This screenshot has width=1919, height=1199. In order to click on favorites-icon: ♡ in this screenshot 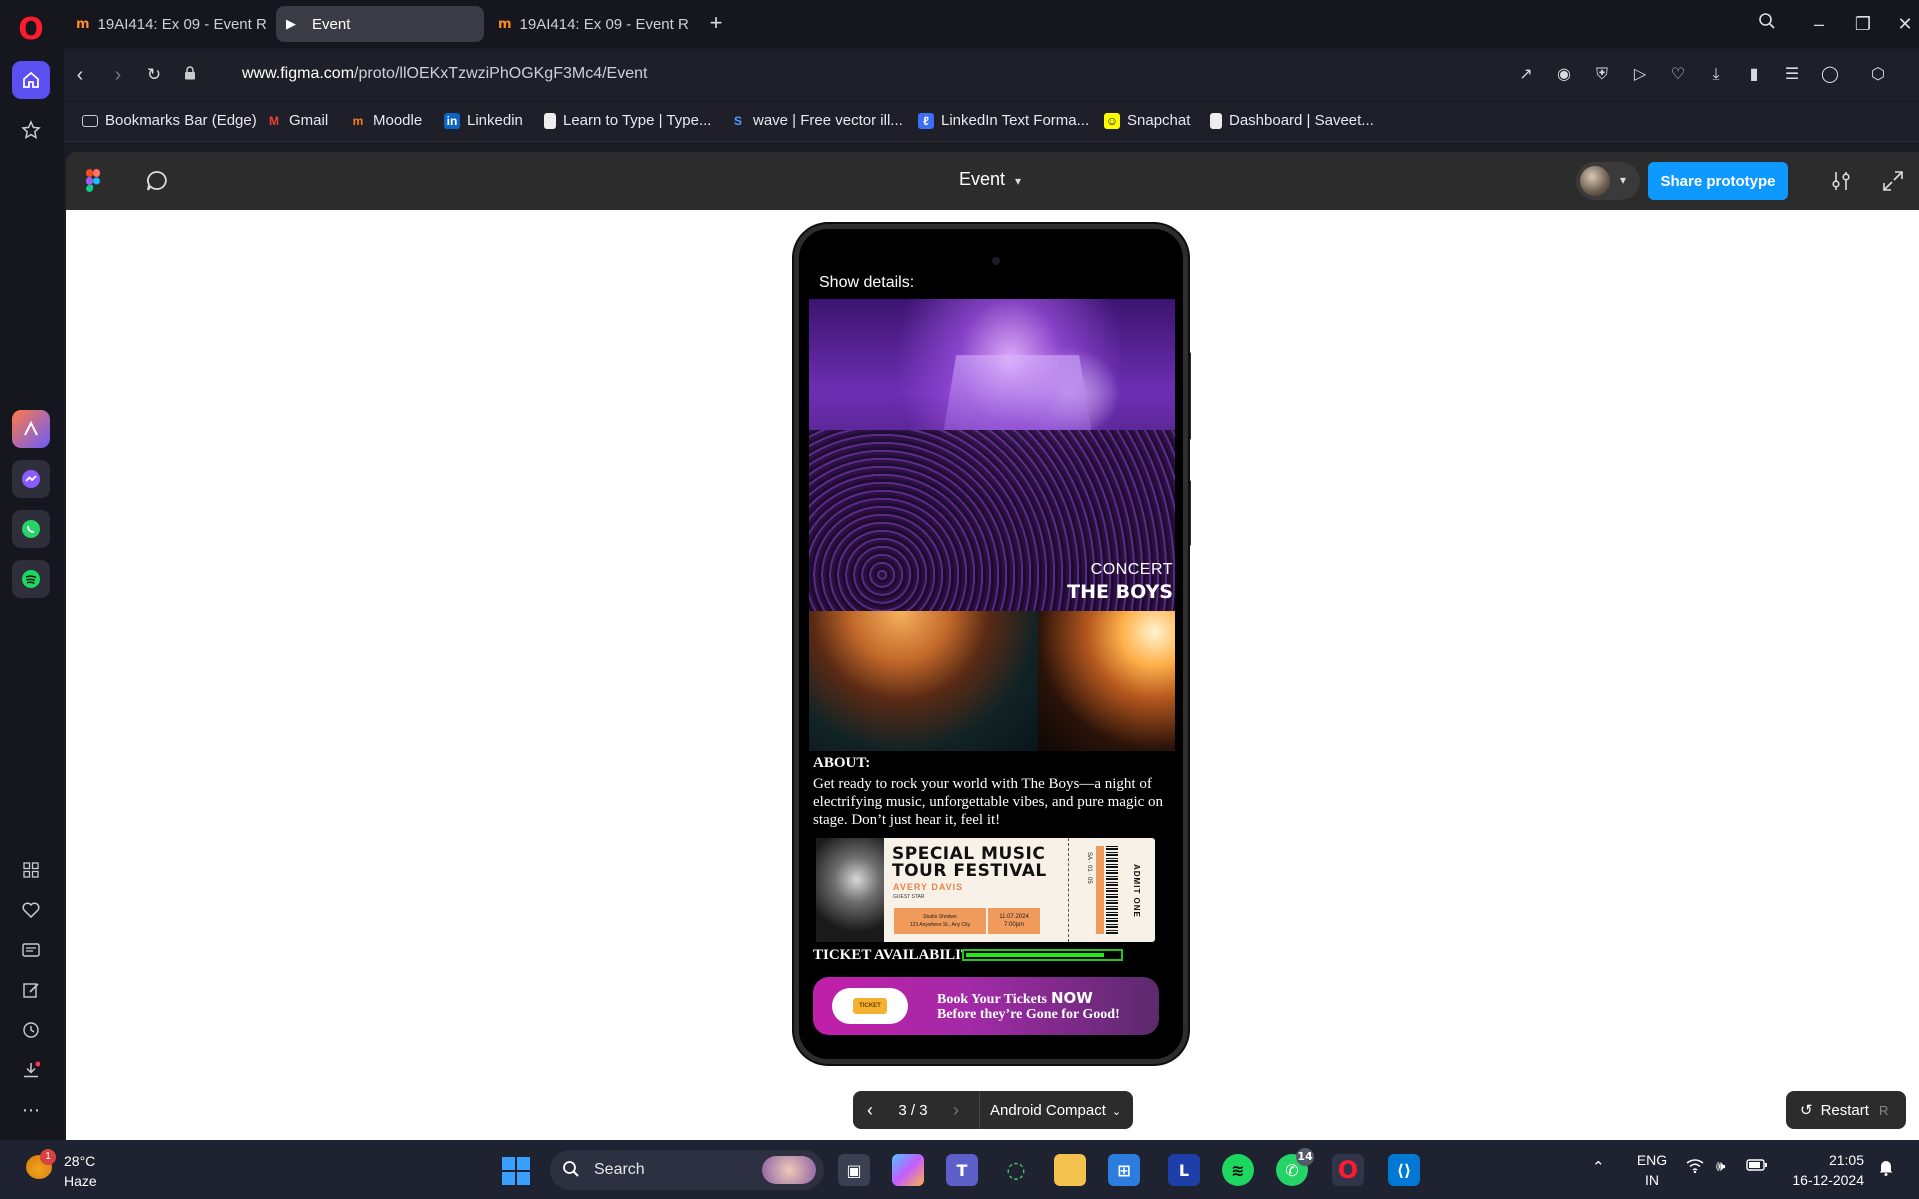, I will do `click(1678, 75)`.